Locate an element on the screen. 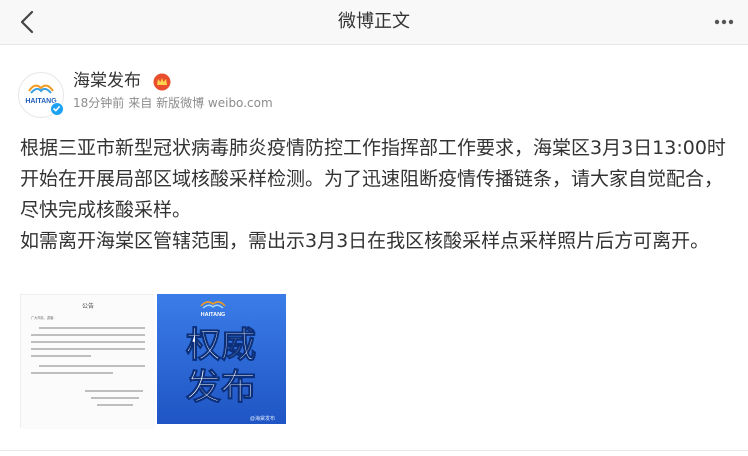  notice-document-picture: 公告 广大市民、游客： is located at coordinates (88, 362).